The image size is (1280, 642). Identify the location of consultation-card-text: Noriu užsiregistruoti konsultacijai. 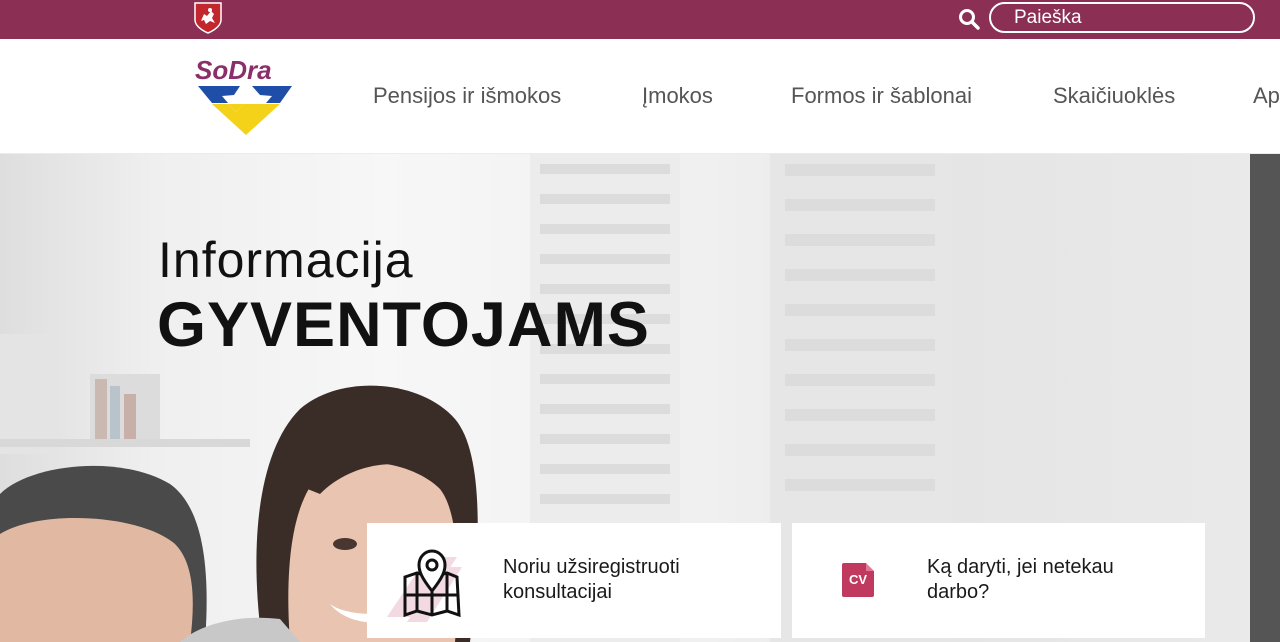
(591, 579).